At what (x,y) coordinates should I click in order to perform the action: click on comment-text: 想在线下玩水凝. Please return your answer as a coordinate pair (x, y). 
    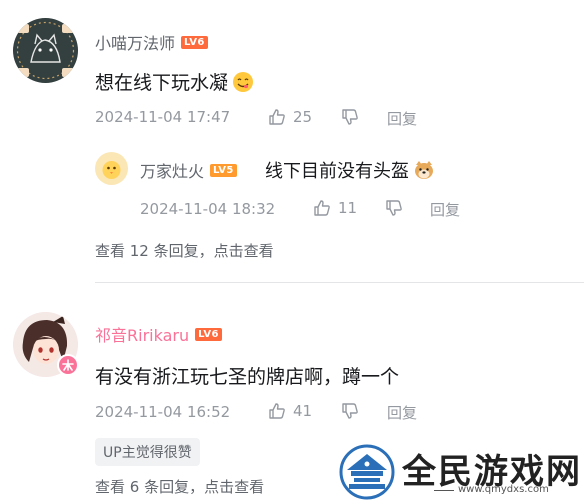
    Looking at the image, I should click on (162, 83).